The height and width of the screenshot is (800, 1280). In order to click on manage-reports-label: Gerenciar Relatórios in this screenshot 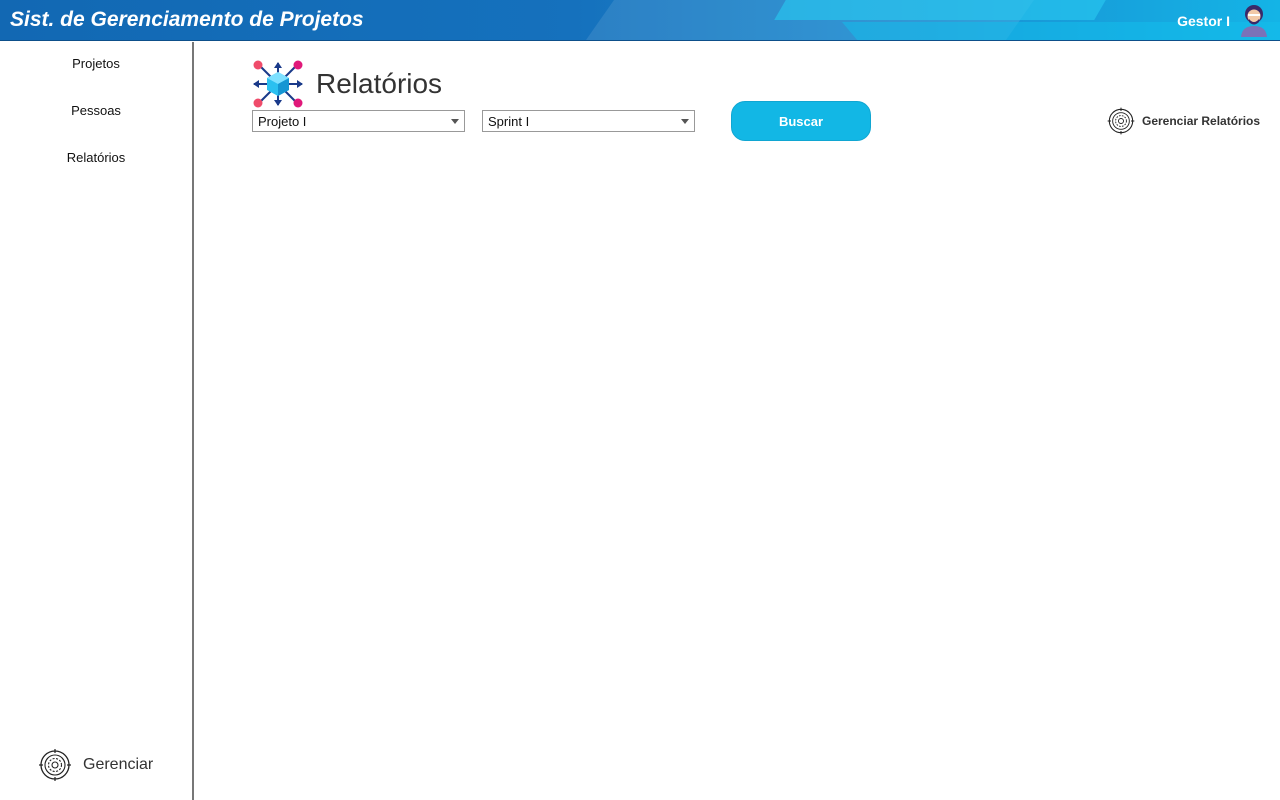, I will do `click(1201, 121)`.